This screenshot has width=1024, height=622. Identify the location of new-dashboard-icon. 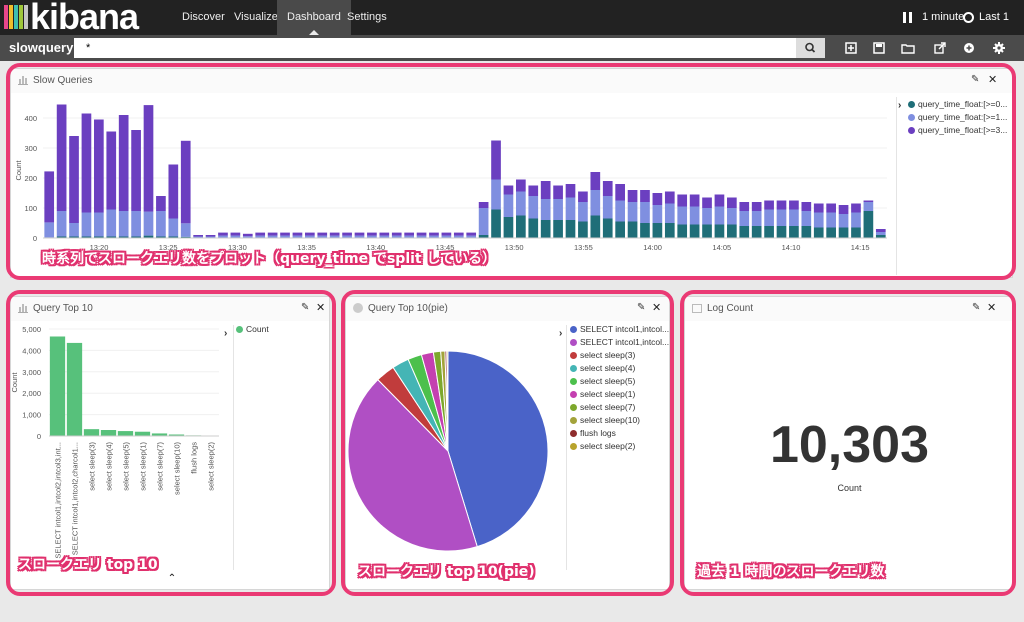
(851, 48).